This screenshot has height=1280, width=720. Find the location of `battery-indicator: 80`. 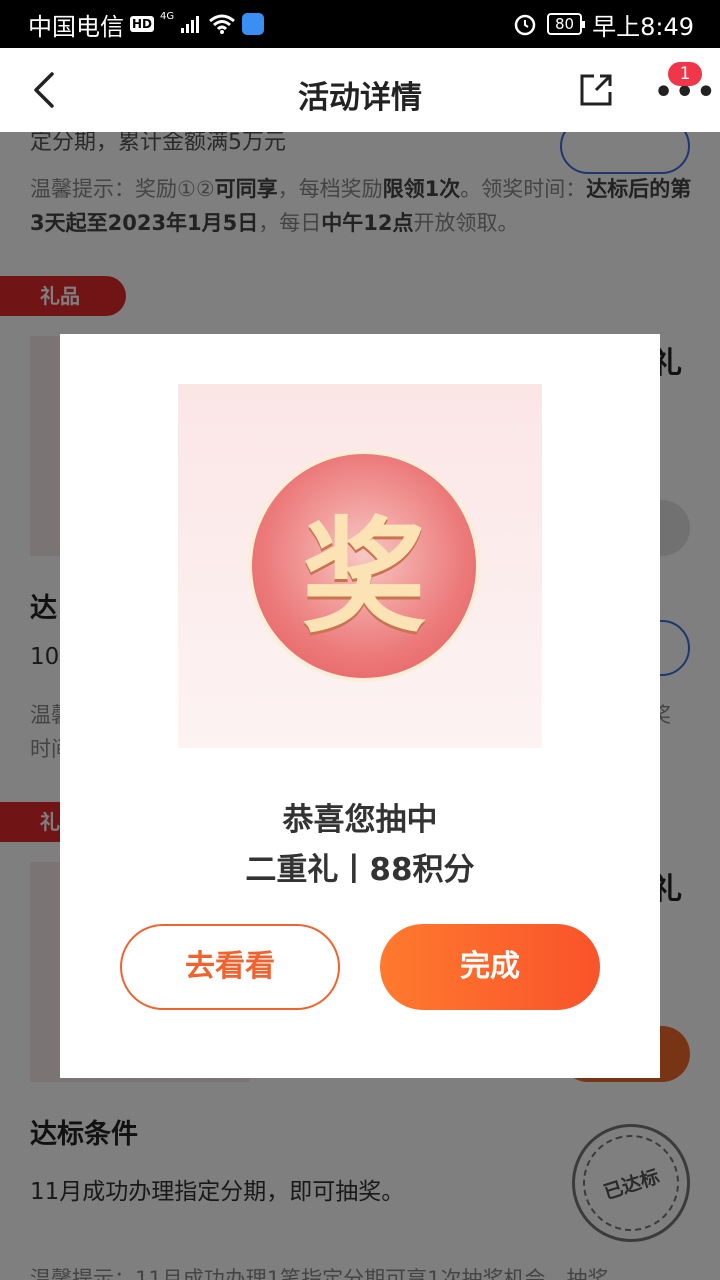

battery-indicator: 80 is located at coordinates (566, 24).